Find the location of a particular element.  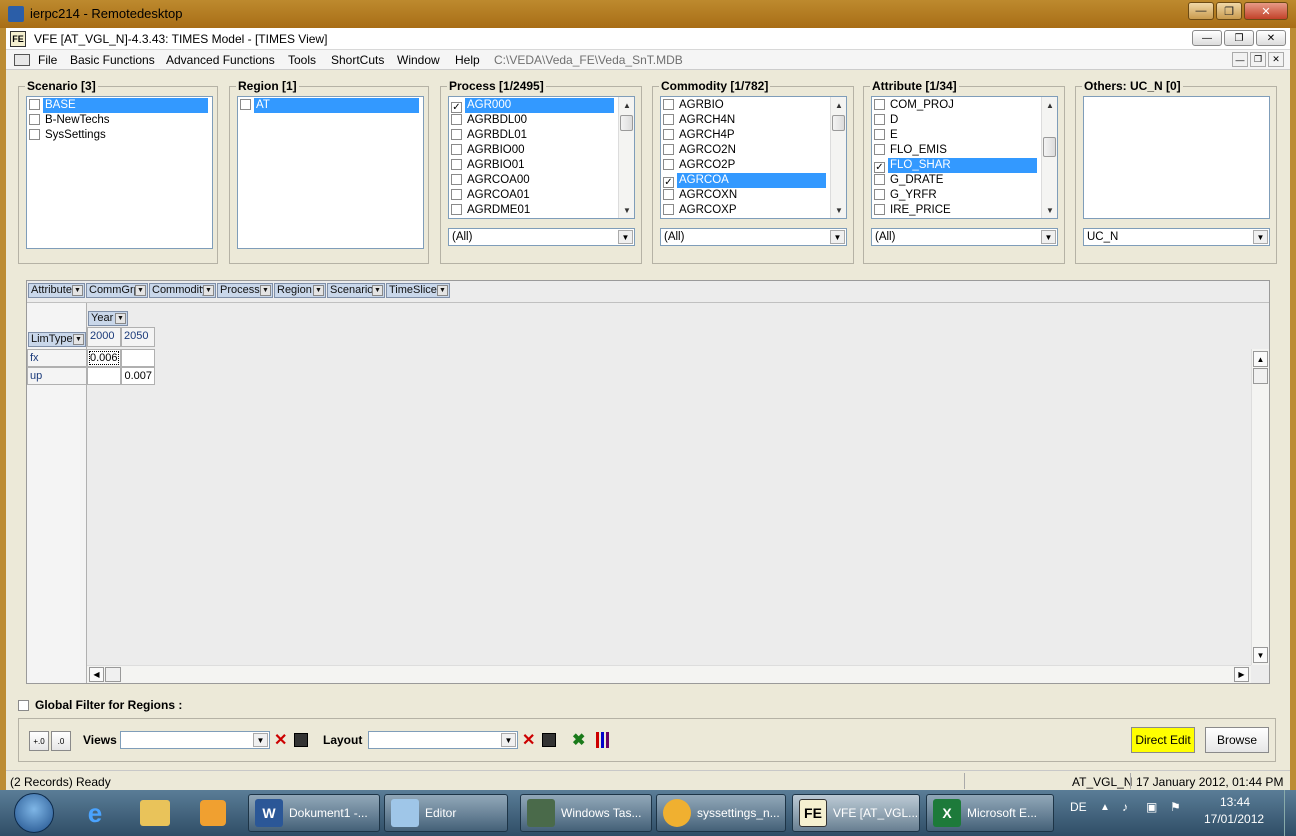

network-icon: ▣ is located at coordinates (1151, 807).